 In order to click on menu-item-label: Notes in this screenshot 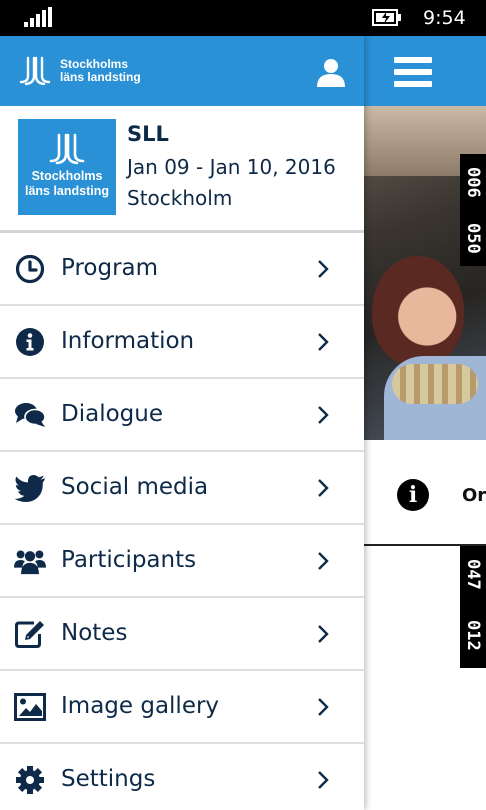, I will do `click(94, 633)`.